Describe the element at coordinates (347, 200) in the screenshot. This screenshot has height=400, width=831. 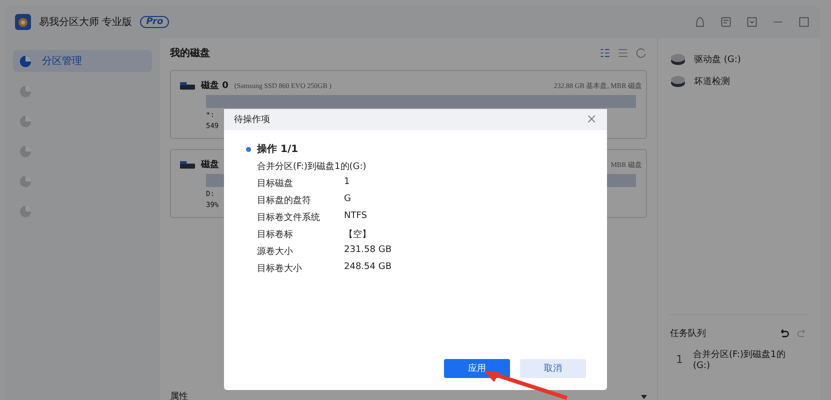
I see `field-value: G` at that location.